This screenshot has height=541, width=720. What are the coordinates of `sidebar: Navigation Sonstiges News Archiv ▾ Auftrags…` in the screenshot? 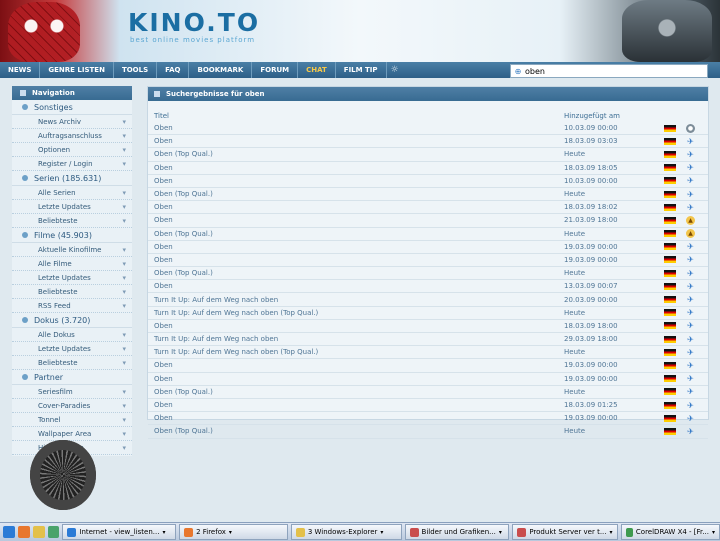 It's located at (72, 271).